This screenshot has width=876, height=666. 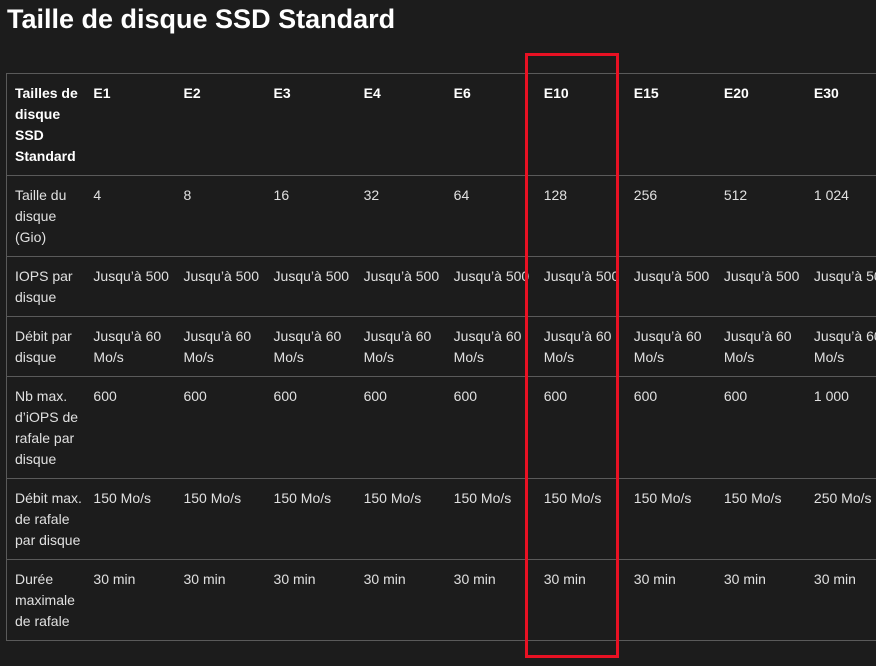 What do you see at coordinates (400, 216) in the screenshot?
I see `table-cell: 32` at bounding box center [400, 216].